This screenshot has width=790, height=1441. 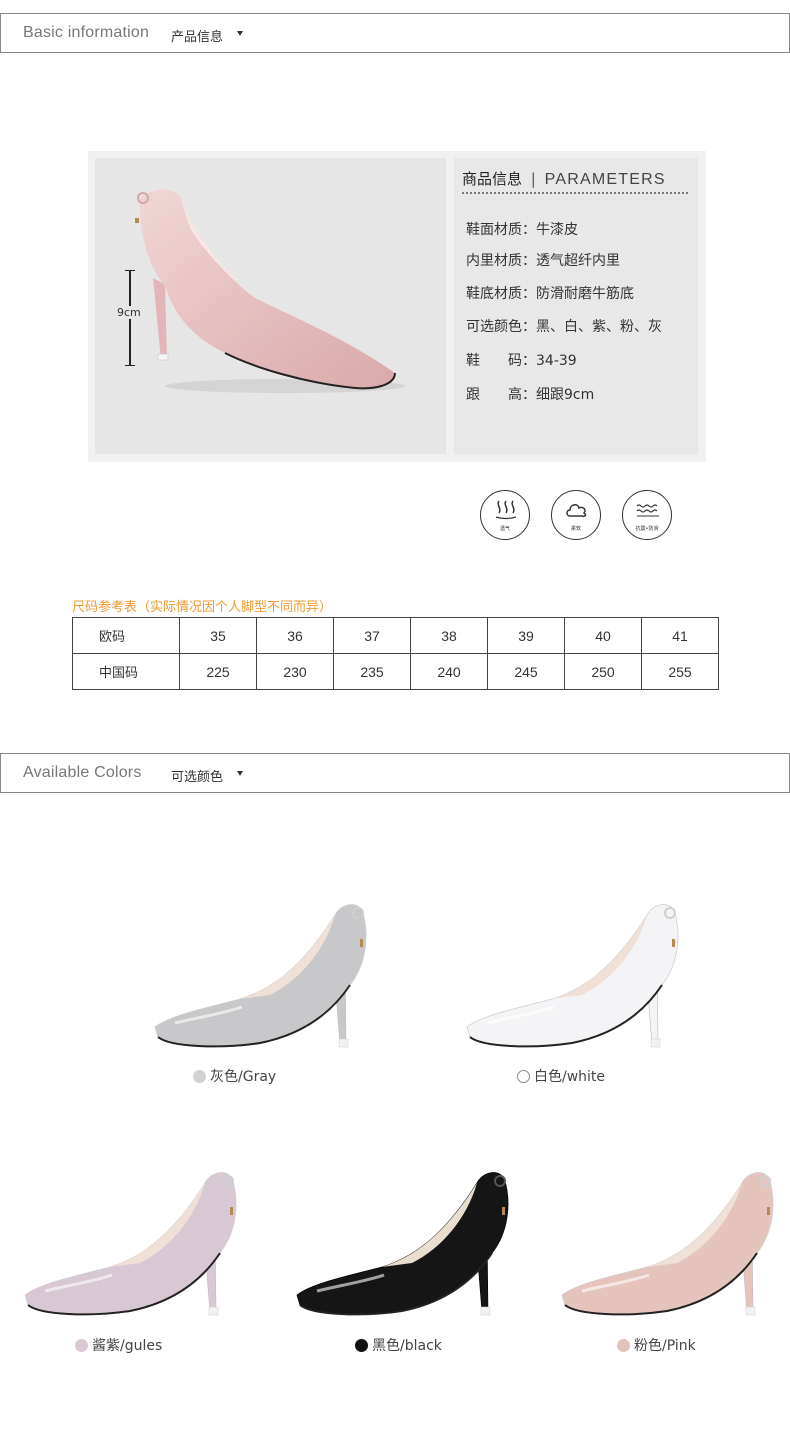 What do you see at coordinates (295, 671) in the screenshot?
I see `size-cell: 230` at bounding box center [295, 671].